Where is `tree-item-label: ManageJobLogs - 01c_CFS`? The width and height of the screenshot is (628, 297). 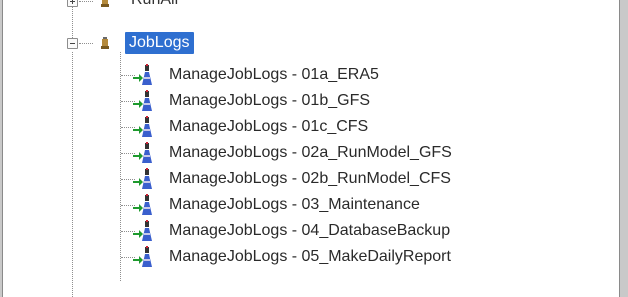 tree-item-label: ManageJobLogs - 01c_CFS is located at coordinates (269, 126).